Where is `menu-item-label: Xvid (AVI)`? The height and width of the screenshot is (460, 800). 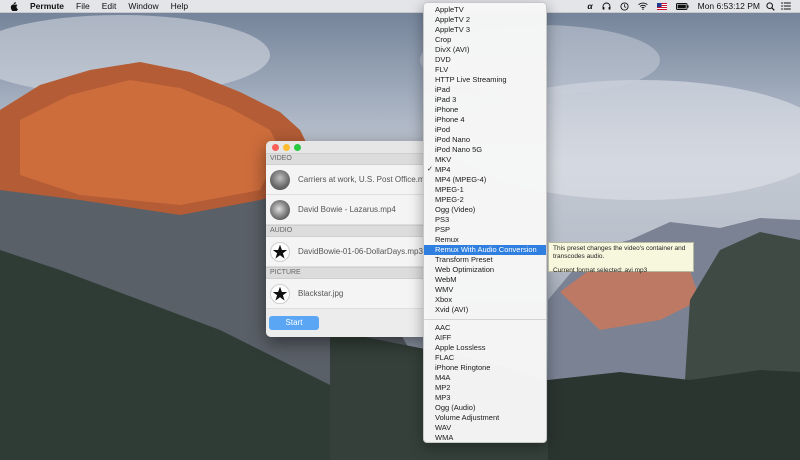 menu-item-label: Xvid (AVI) is located at coordinates (452, 309).